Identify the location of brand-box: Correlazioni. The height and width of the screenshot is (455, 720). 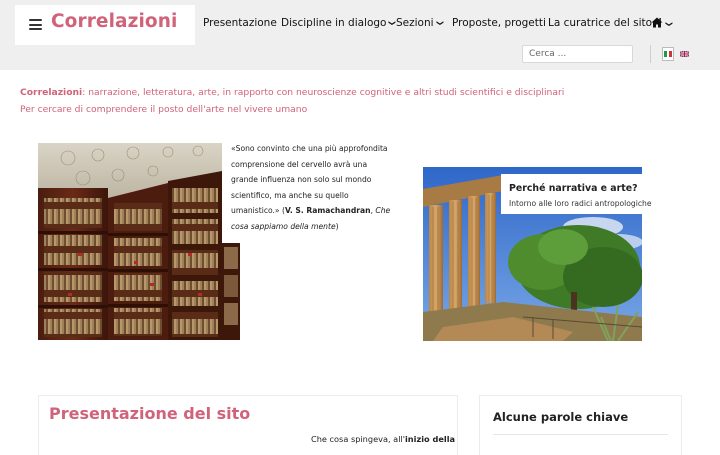
(105, 25).